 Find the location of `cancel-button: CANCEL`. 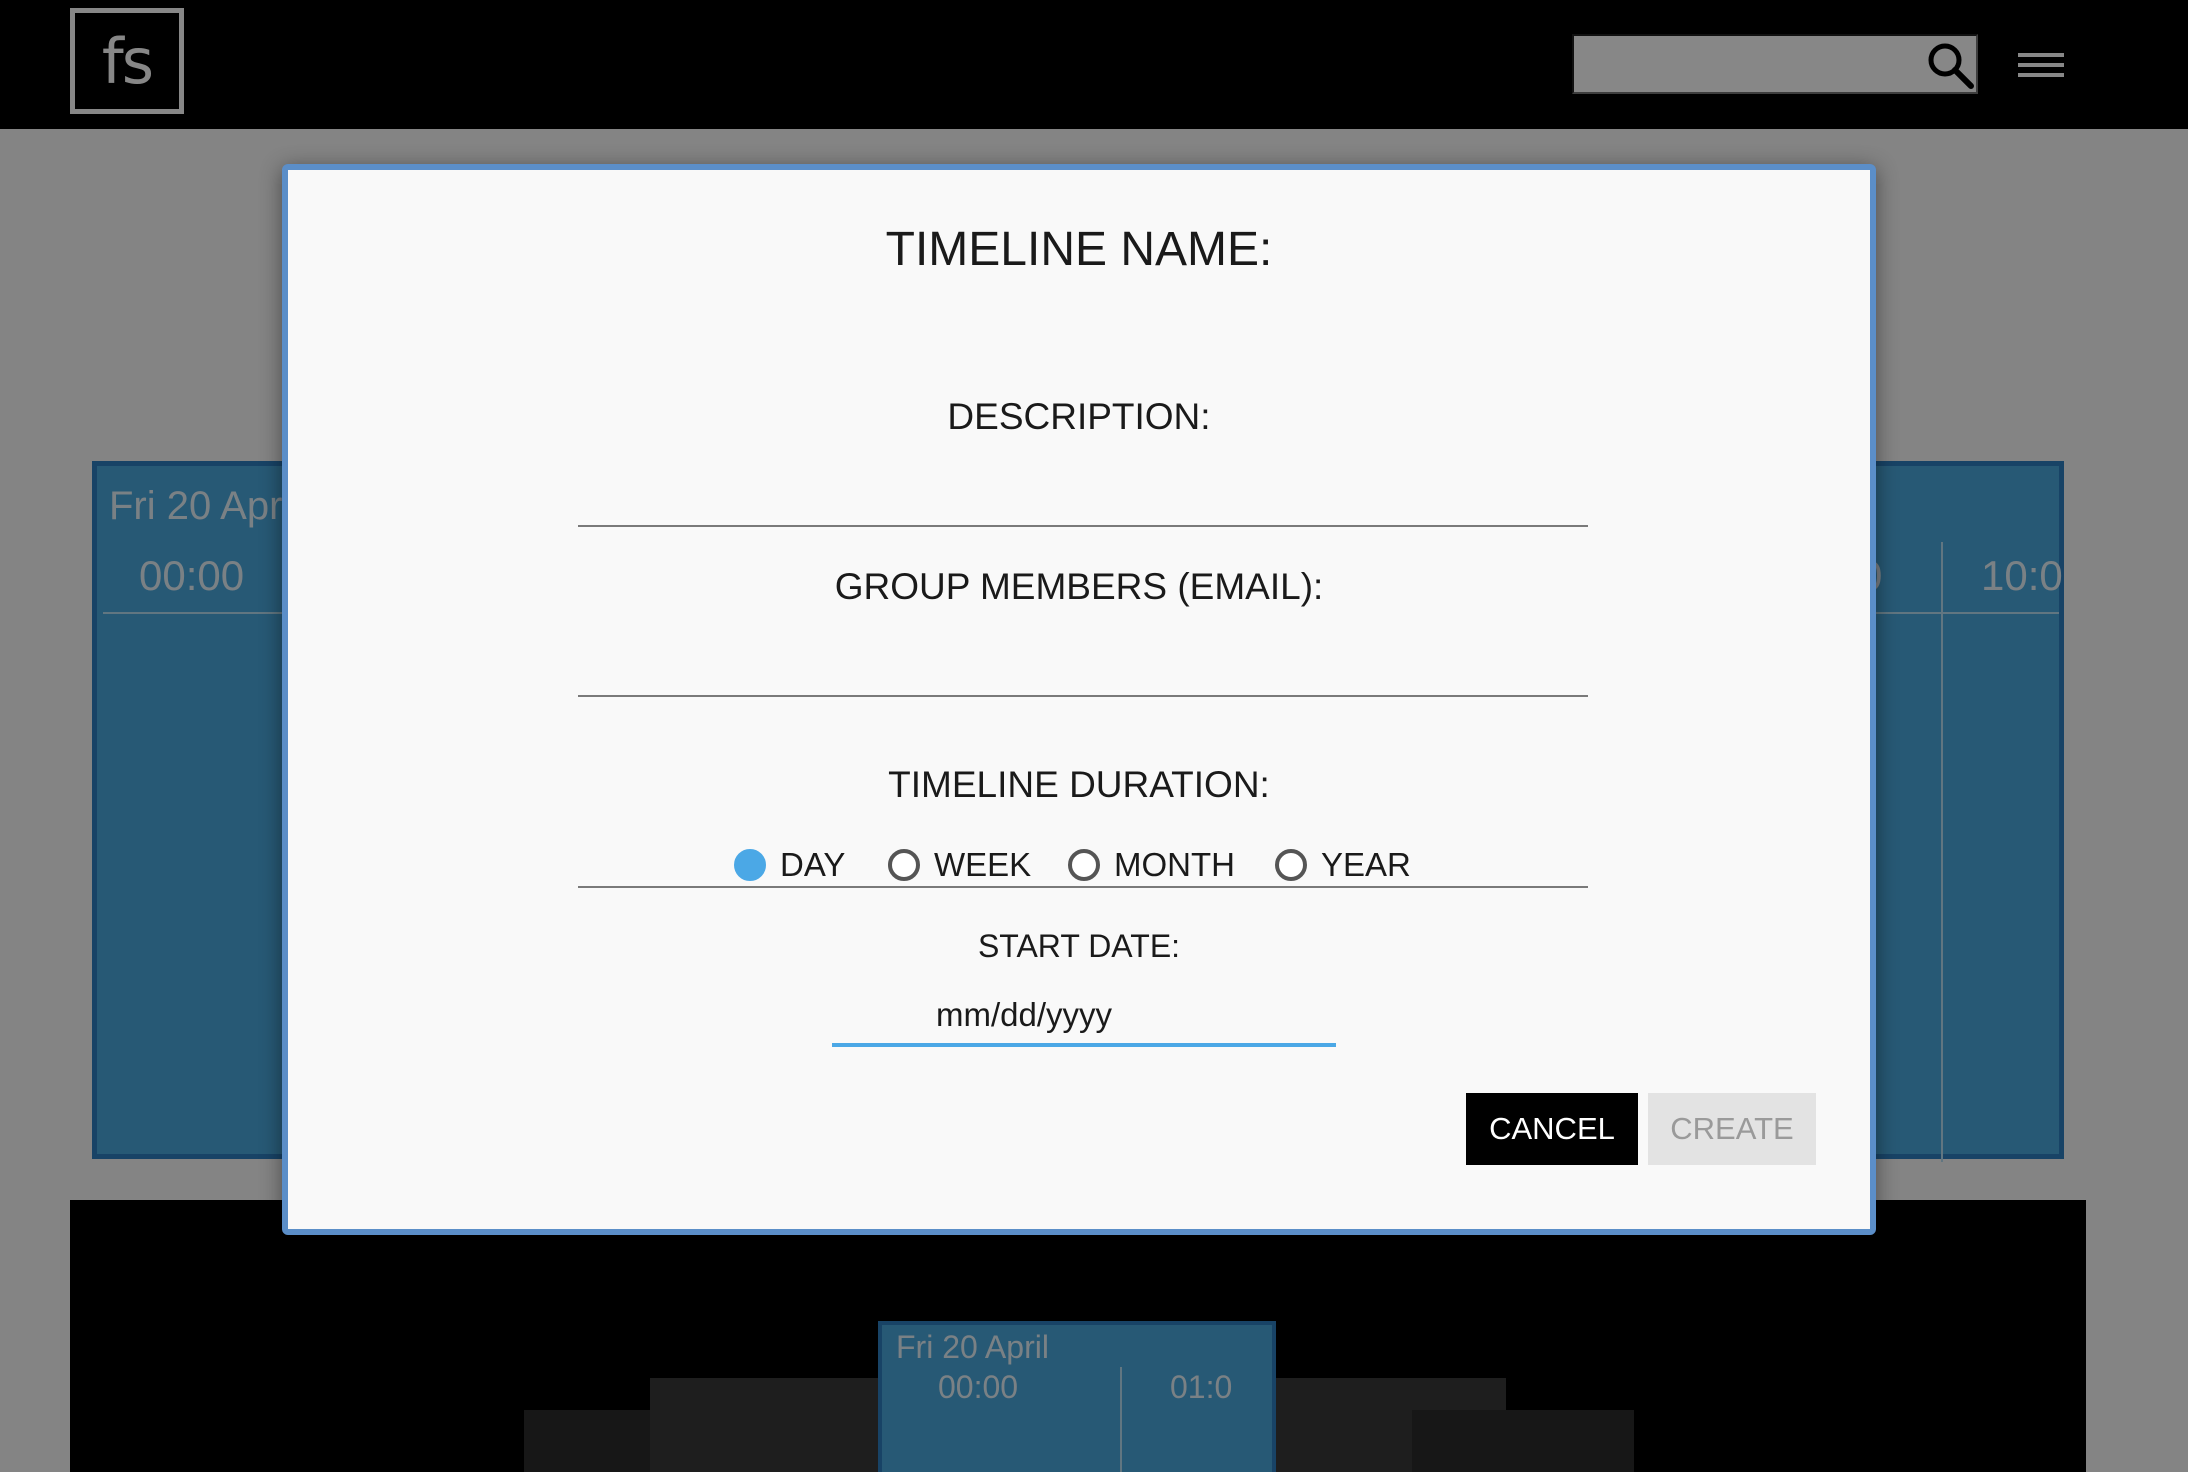

cancel-button: CANCEL is located at coordinates (1552, 1129).